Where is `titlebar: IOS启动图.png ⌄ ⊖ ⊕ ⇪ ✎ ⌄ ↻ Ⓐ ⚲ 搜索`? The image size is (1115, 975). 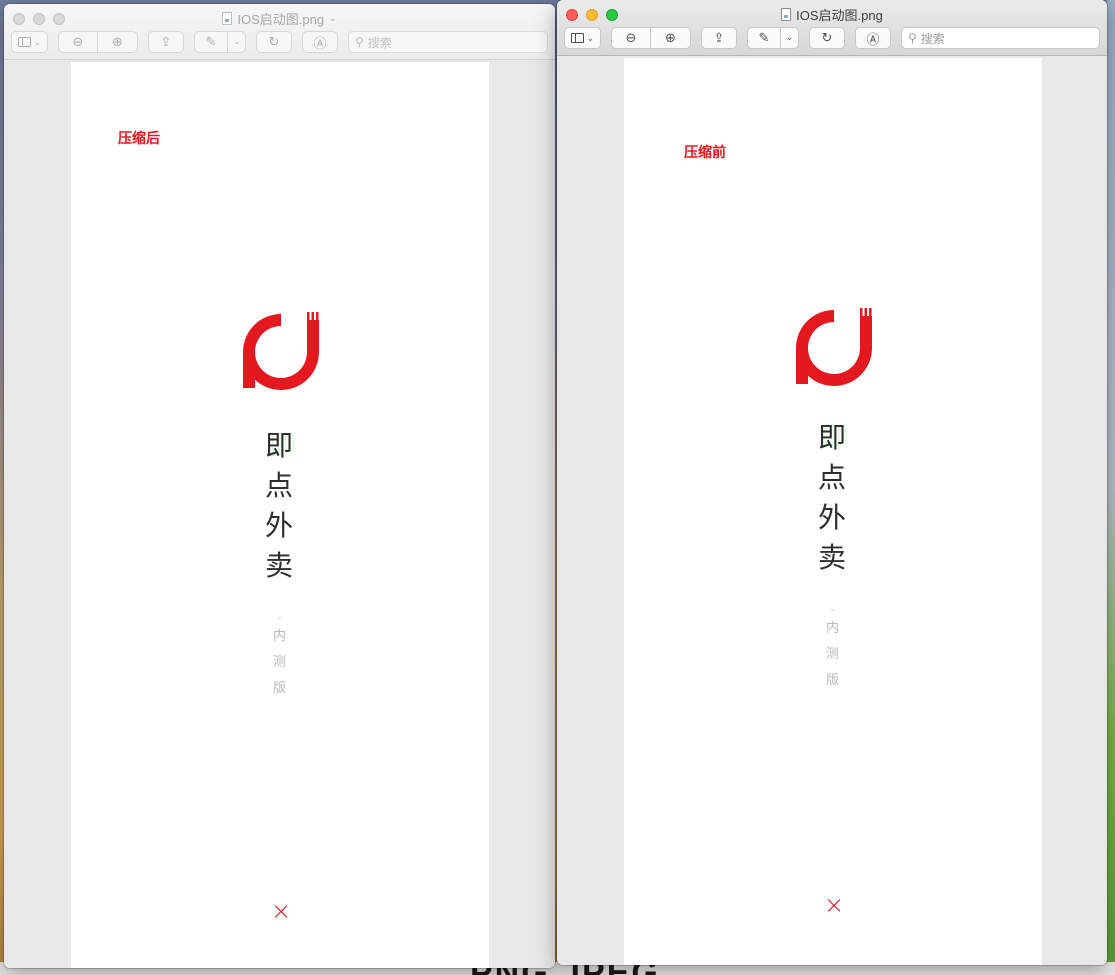
titlebar: IOS启动图.png ⌄ ⊖ ⊕ ⇪ ✎ ⌄ ↻ Ⓐ ⚲ 搜索 is located at coordinates (832, 28).